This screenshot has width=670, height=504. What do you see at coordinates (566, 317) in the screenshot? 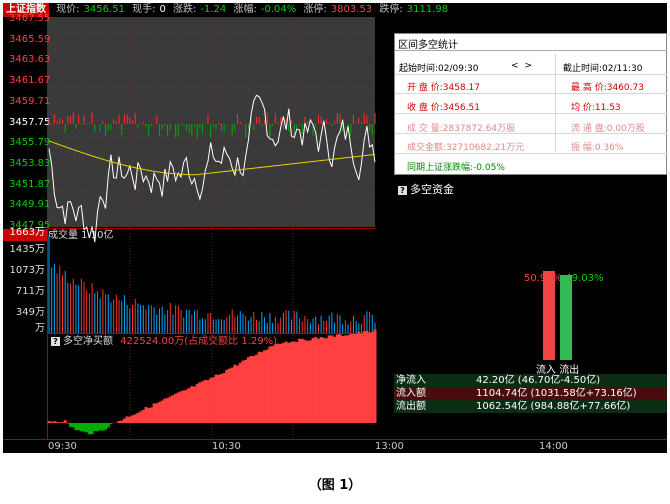
I see `flow-out-bar` at bounding box center [566, 317].